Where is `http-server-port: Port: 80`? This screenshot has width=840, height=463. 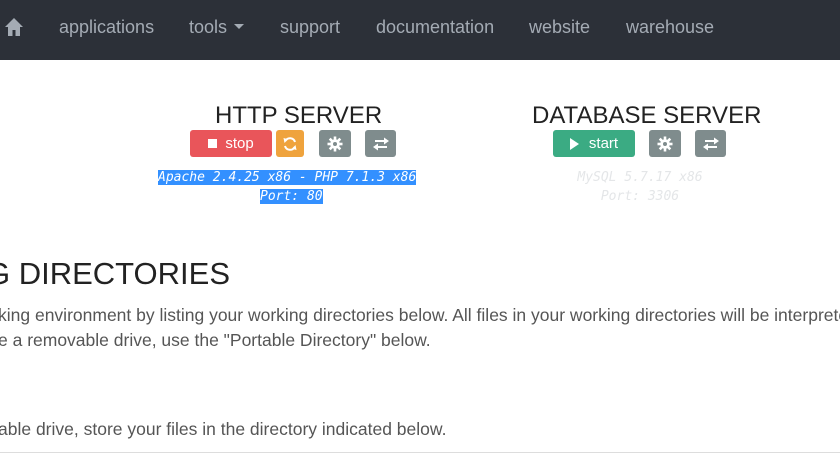
http-server-port: Port: 80 is located at coordinates (291, 196).